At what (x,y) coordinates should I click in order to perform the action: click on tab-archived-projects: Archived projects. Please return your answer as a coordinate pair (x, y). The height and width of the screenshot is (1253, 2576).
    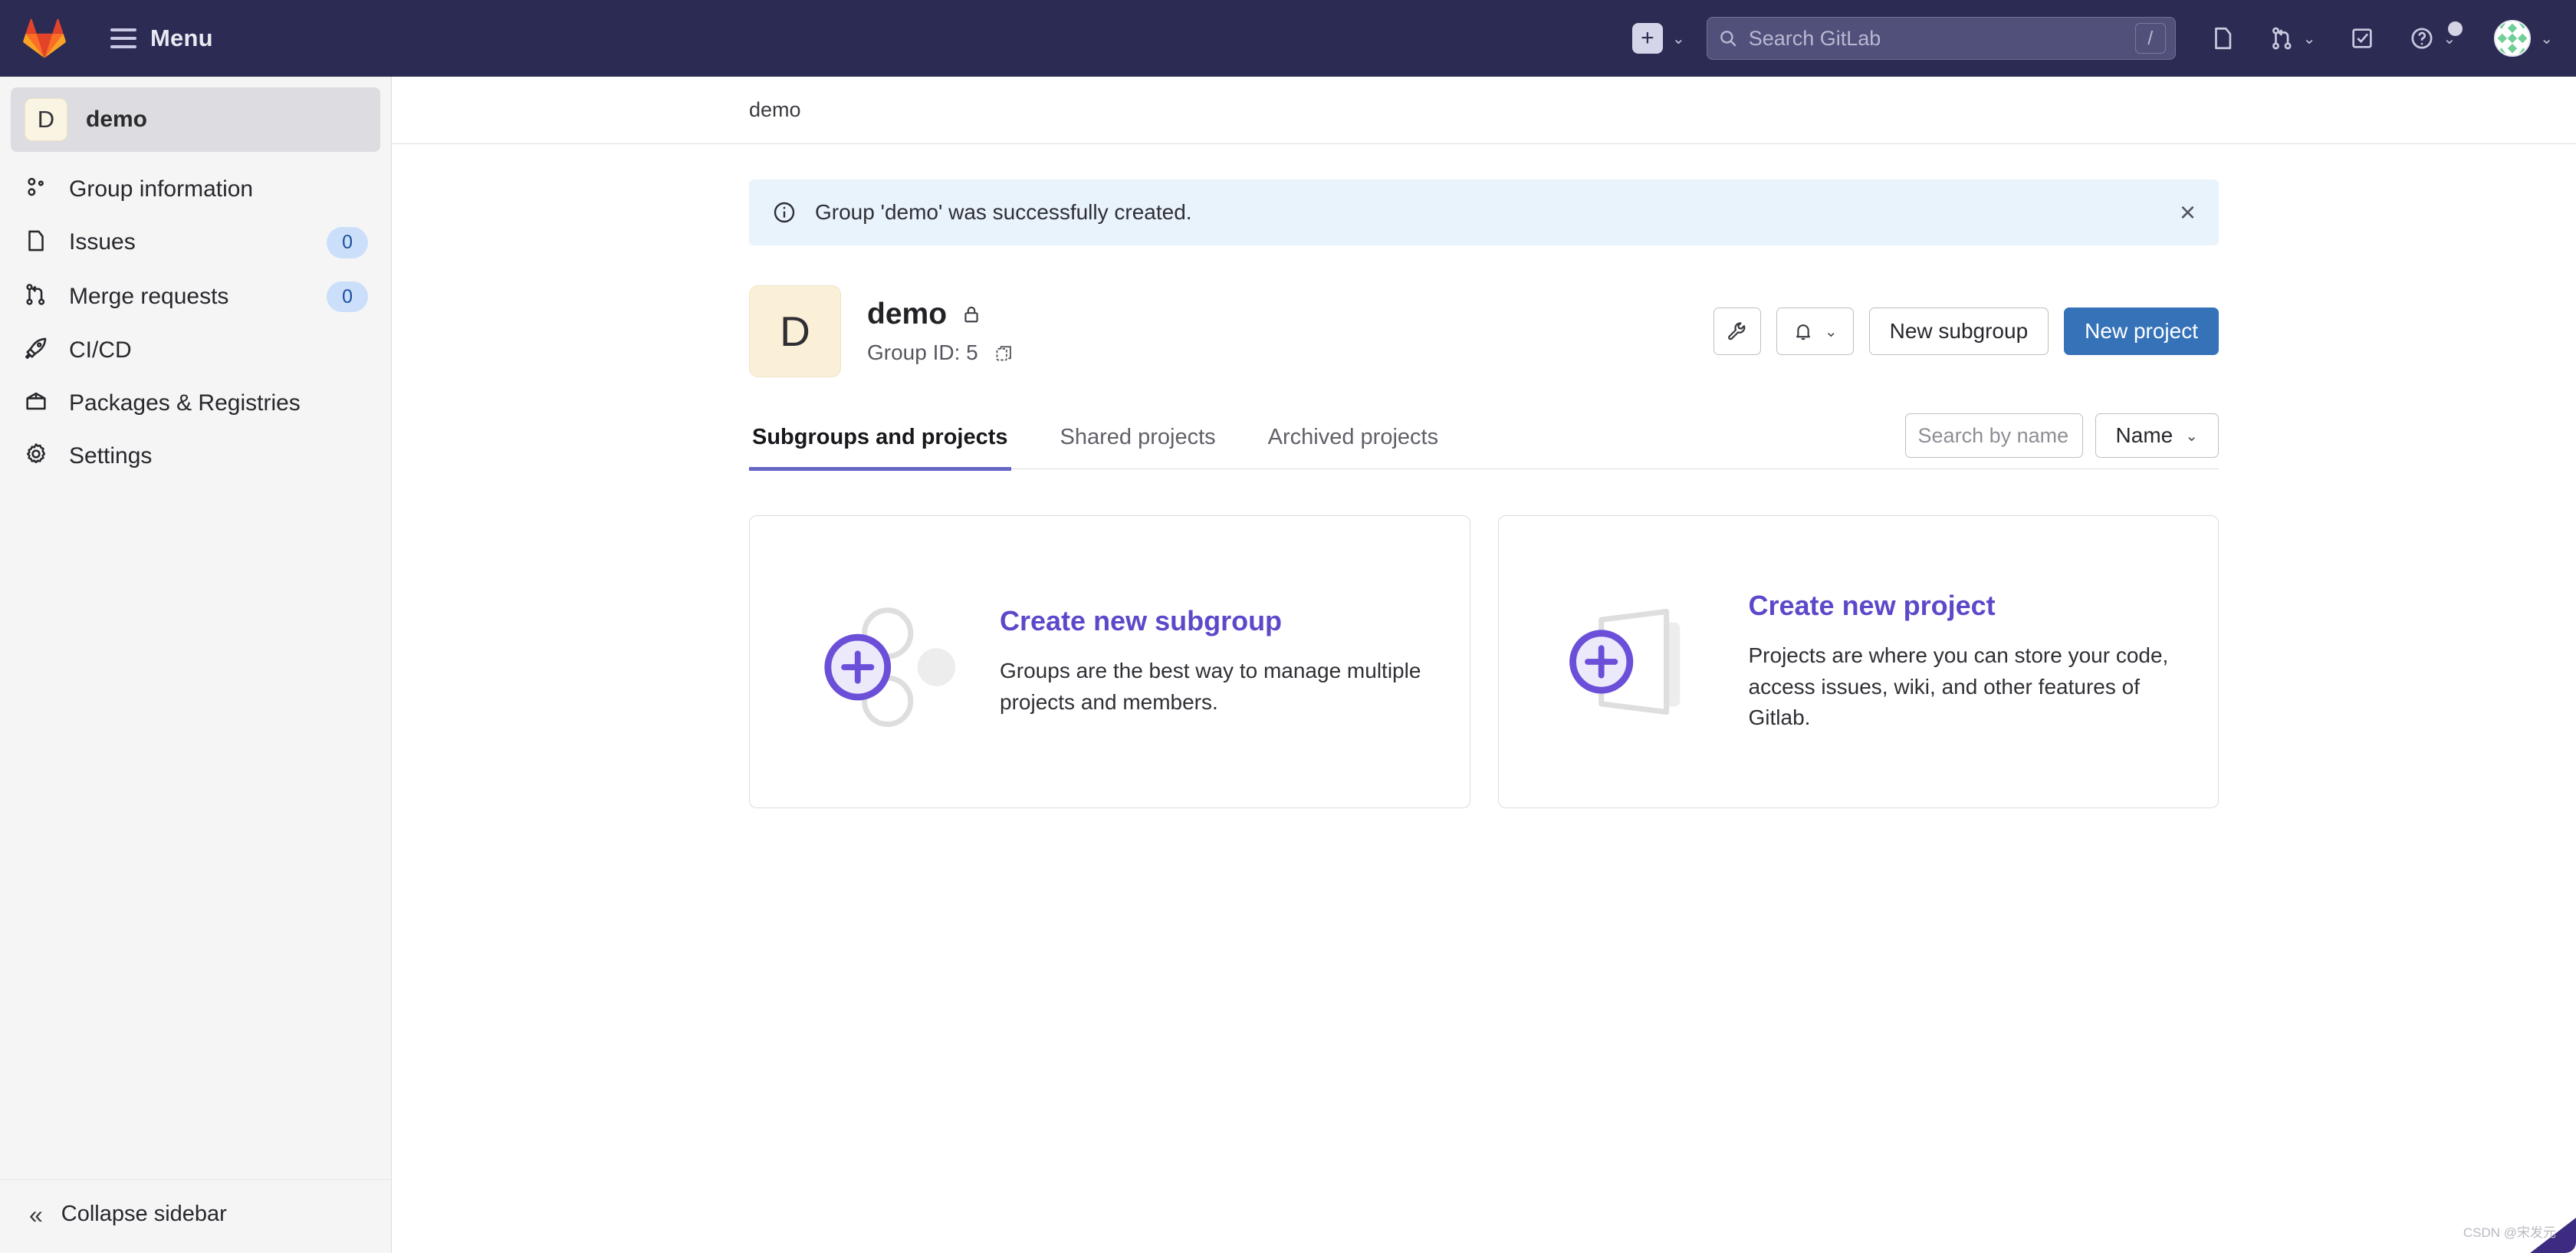
    Looking at the image, I should click on (1353, 442).